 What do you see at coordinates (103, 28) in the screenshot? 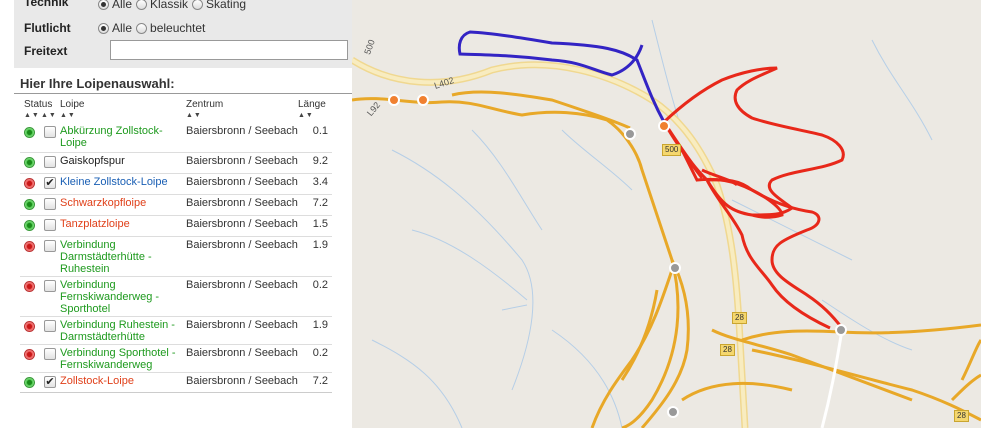
I see `flutlicht-radio-alle` at bounding box center [103, 28].